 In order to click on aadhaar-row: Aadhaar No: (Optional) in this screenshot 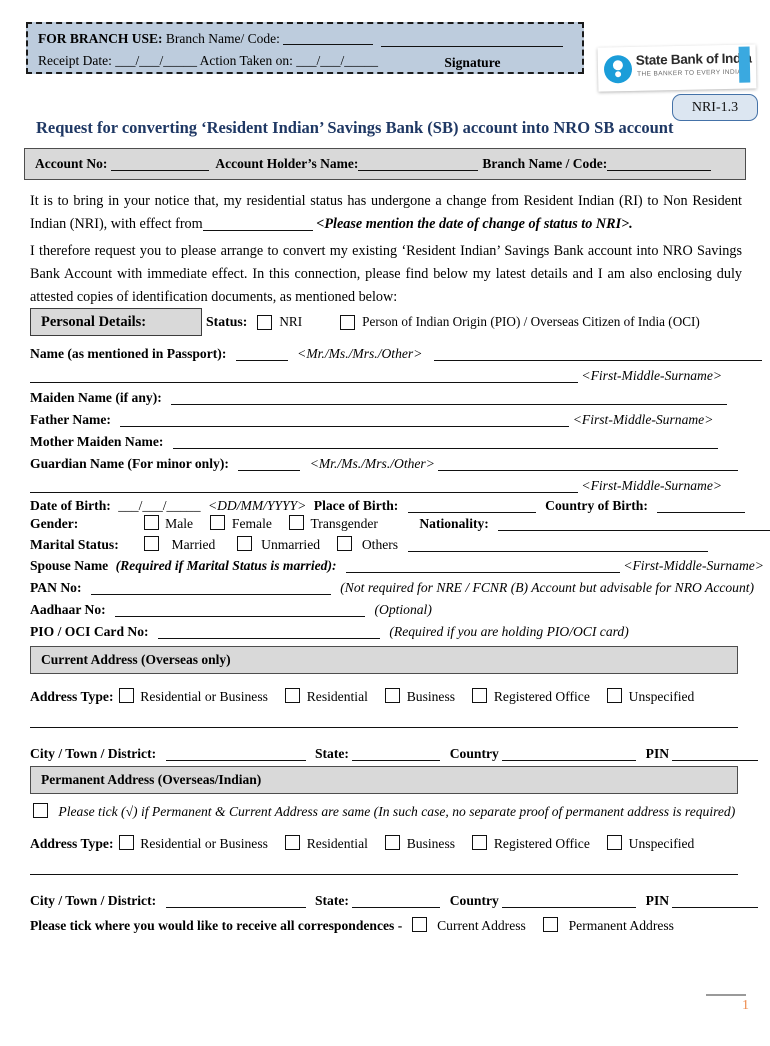, I will do `click(386, 610)`.